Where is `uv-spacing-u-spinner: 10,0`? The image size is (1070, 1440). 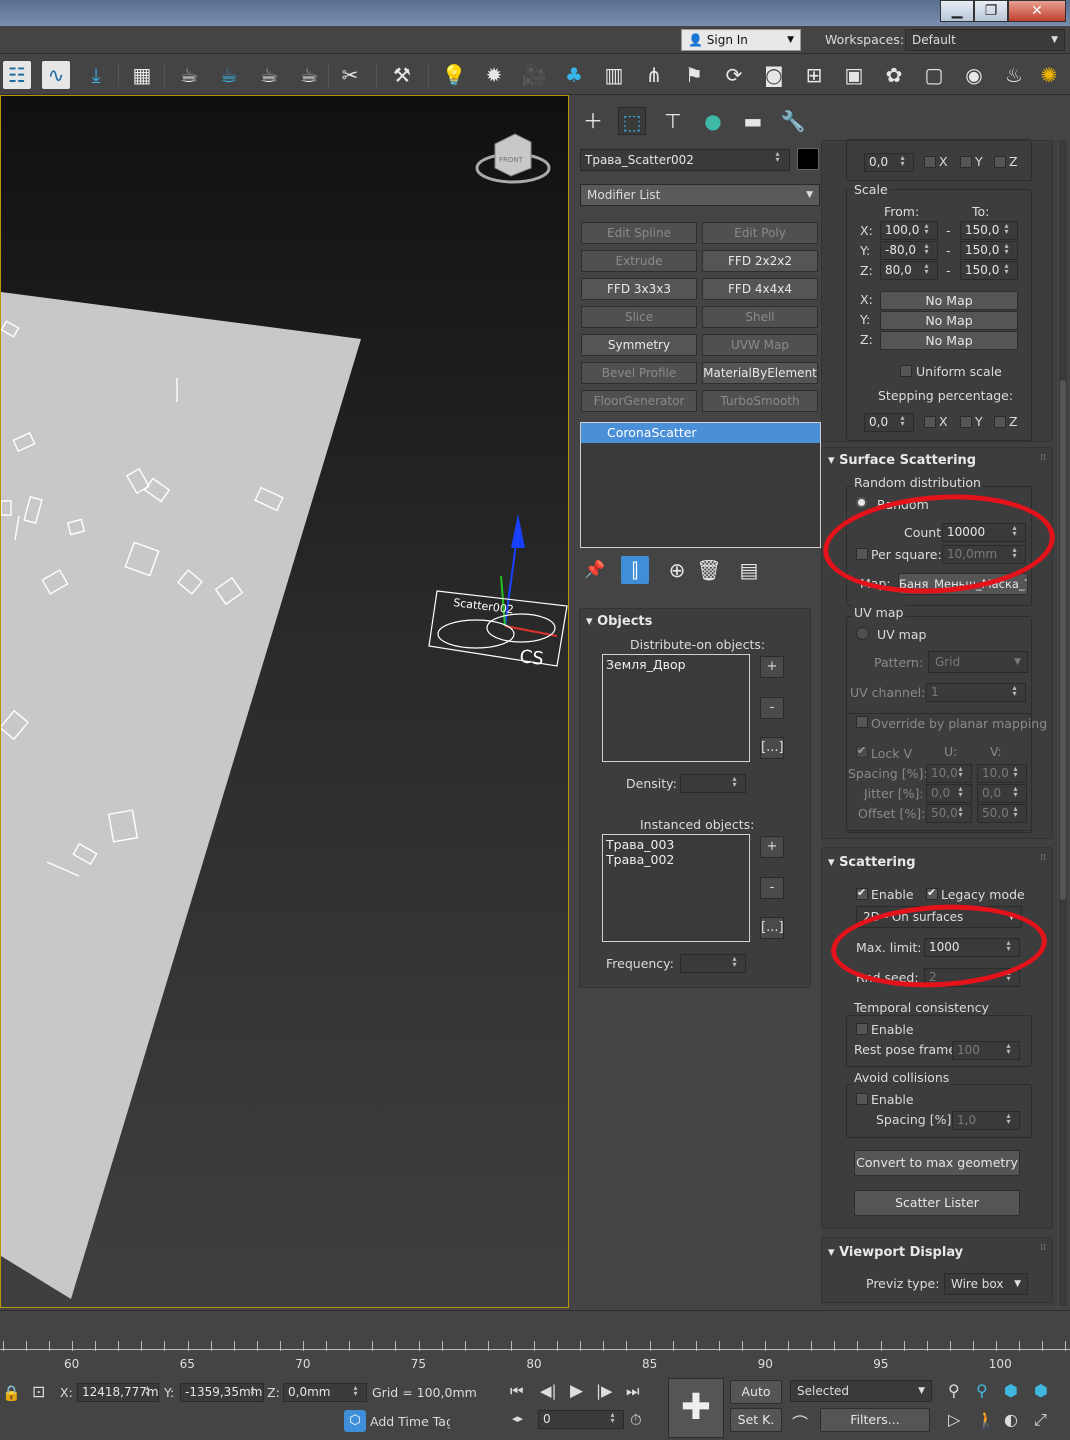
uv-spacing-u-spinner: 10,0 is located at coordinates (949, 773).